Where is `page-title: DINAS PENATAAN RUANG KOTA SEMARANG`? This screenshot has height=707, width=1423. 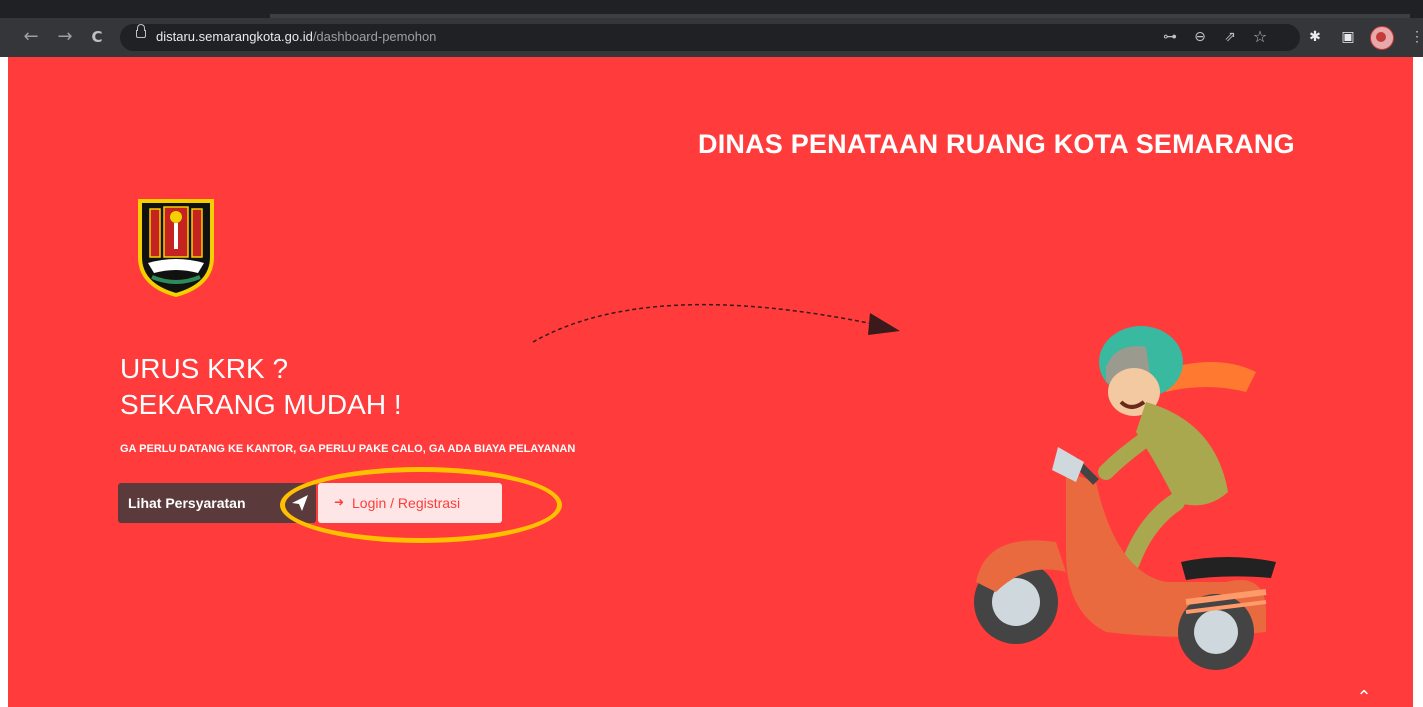 page-title: DINAS PENATAAN RUANG KOTA SEMARANG is located at coordinates (996, 144).